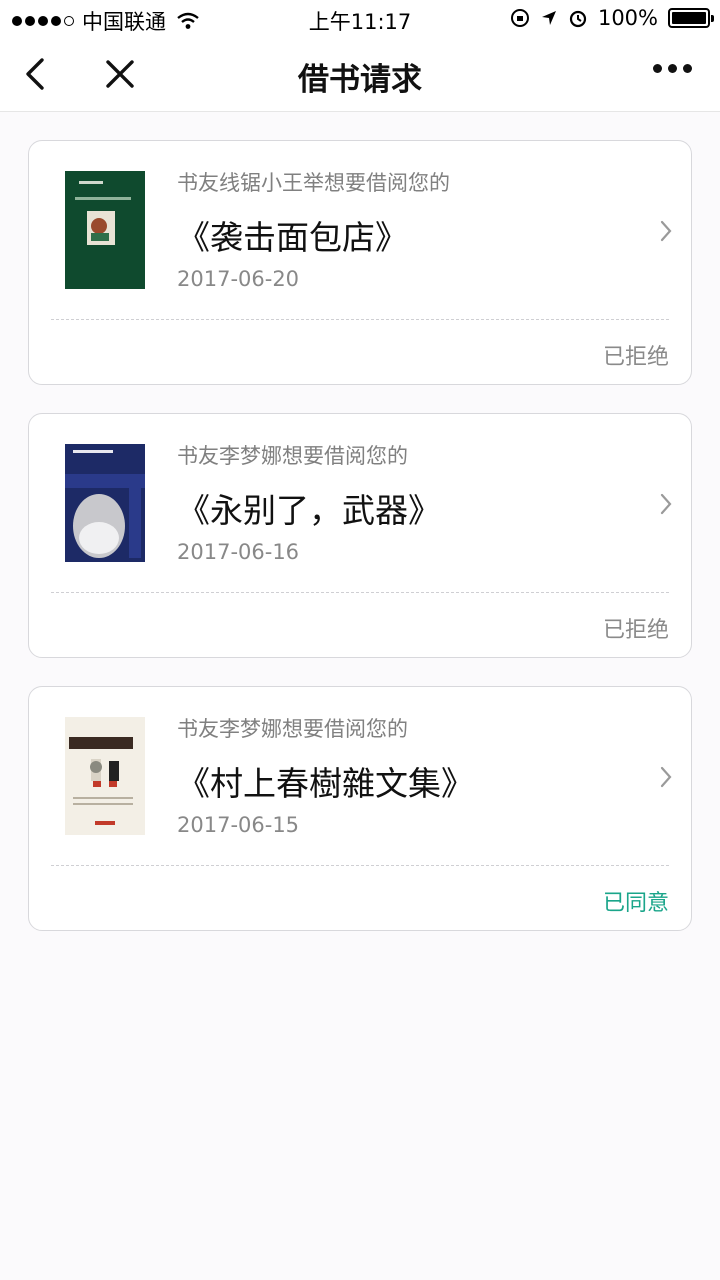 The height and width of the screenshot is (1280, 720). I want to click on book-title: 《袭击面包店》, so click(292, 237).